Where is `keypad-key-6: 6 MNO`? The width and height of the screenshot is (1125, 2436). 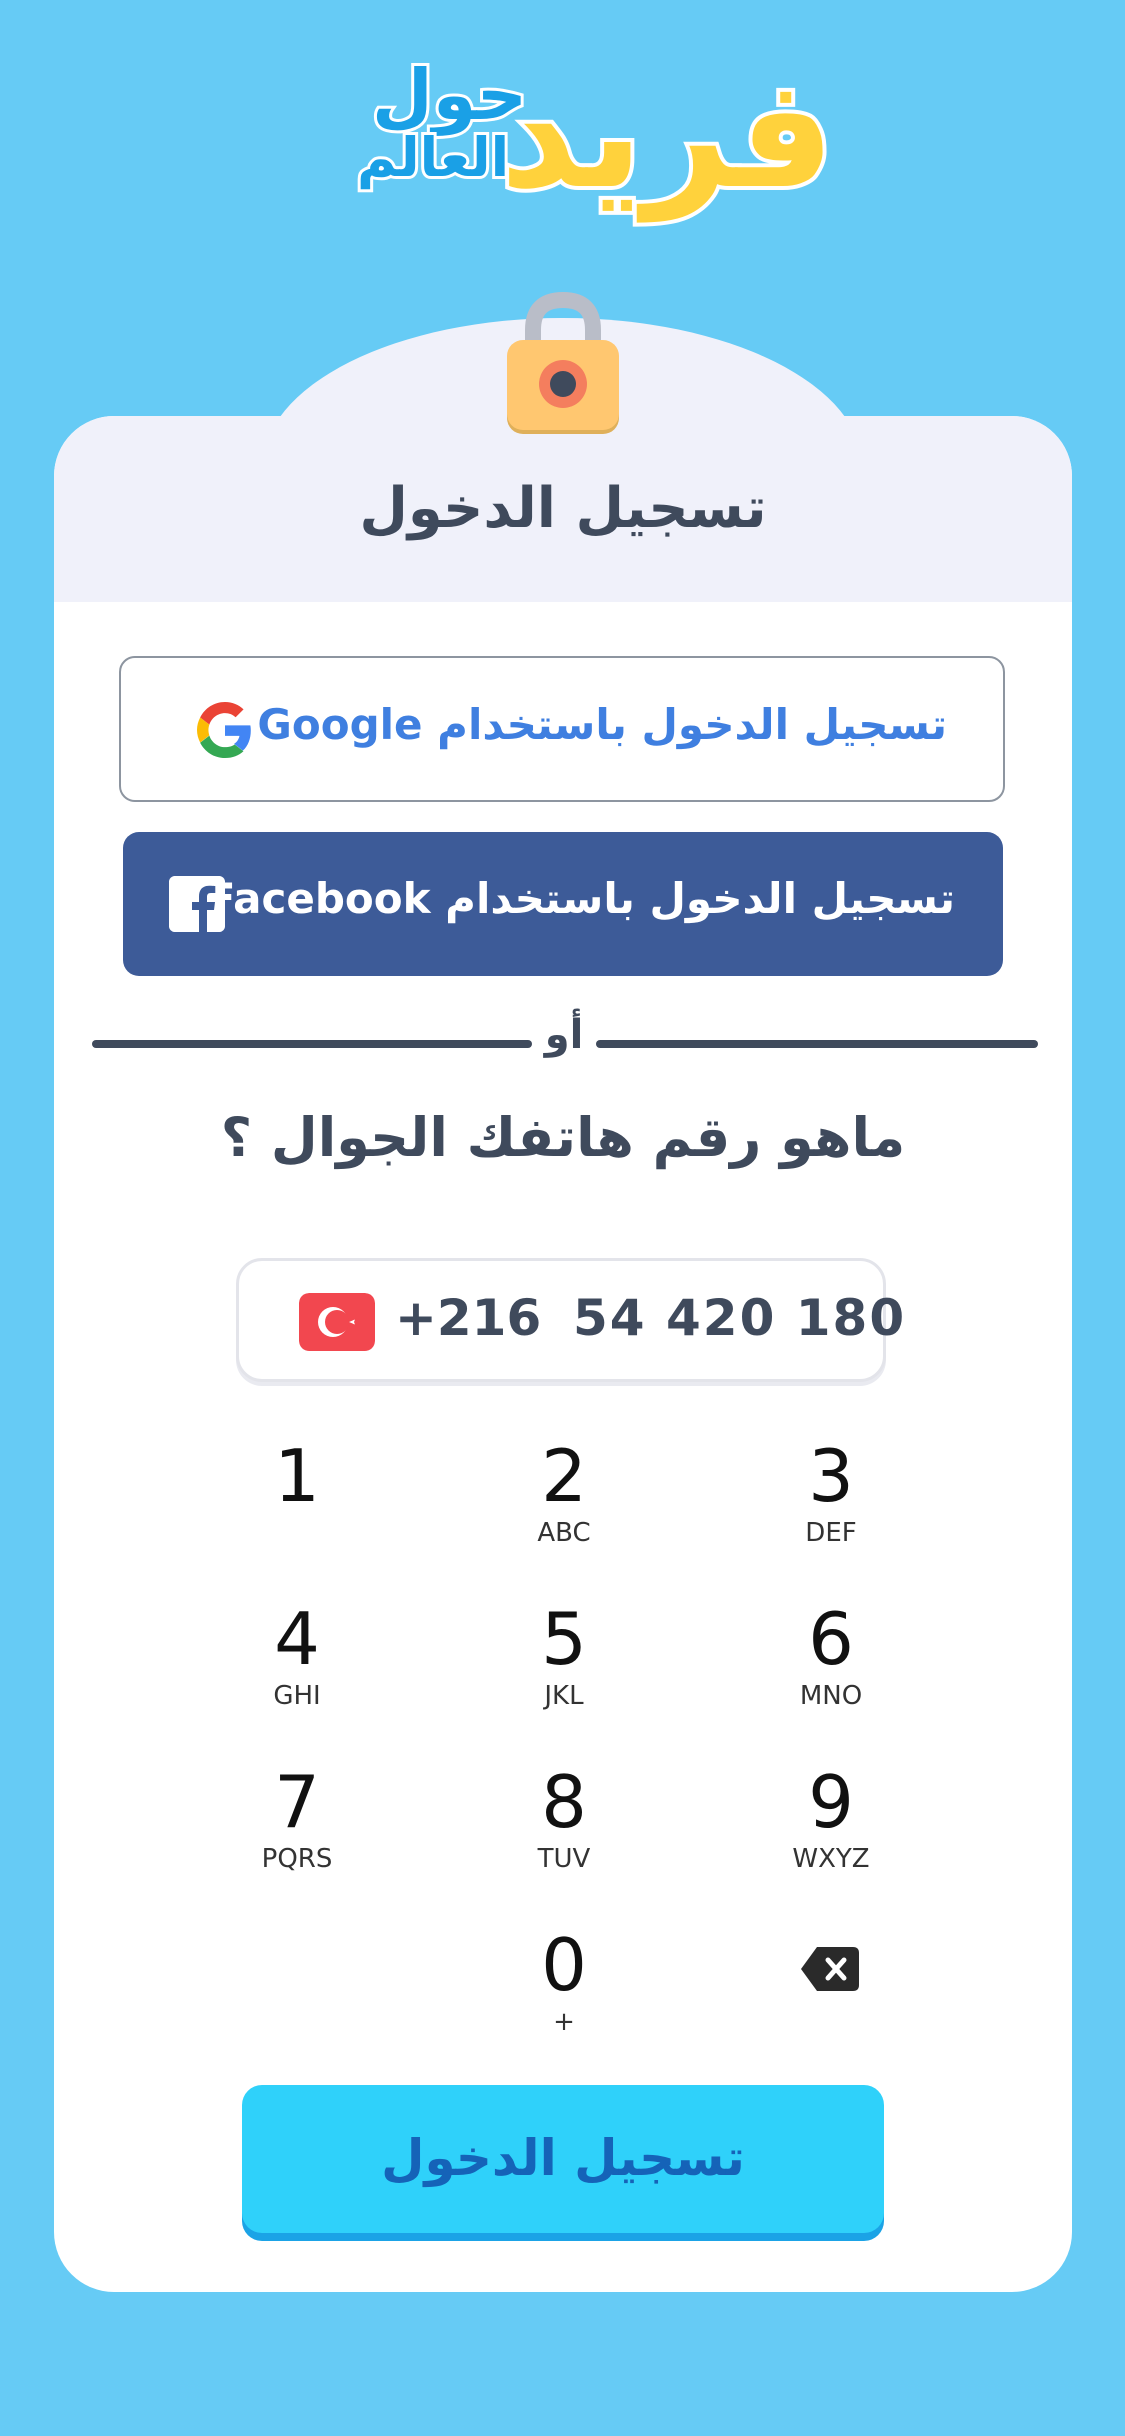
keypad-key-6: 6 MNO is located at coordinates (831, 1674).